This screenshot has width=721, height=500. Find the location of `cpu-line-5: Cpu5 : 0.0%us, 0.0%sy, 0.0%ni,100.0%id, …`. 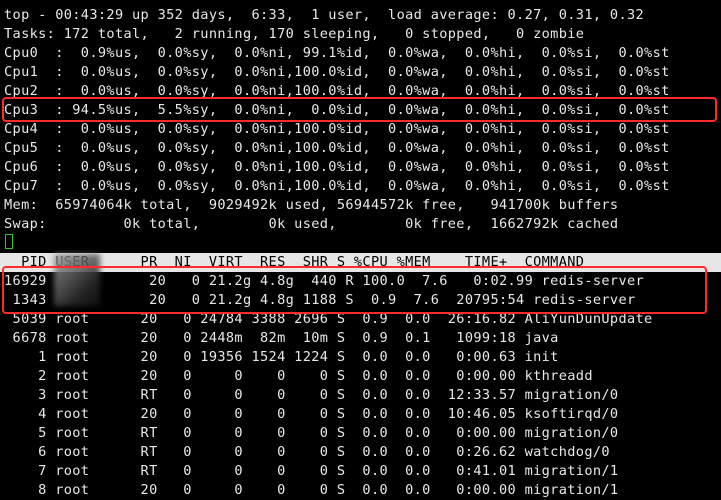

cpu-line-5: Cpu5 : 0.0%us, 0.0%sy, 0.0%ni,100.0%id, … is located at coordinates (337, 148).